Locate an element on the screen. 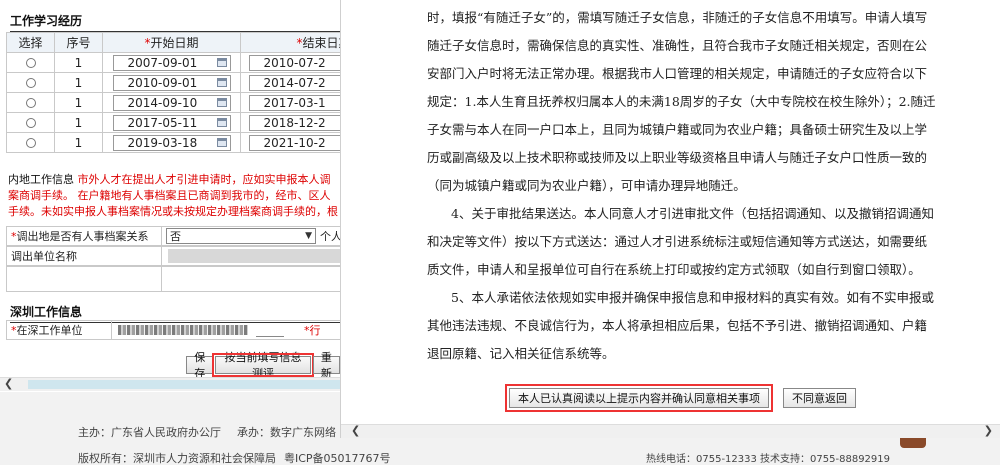 The height and width of the screenshot is (465, 1000). footer-organizer: 承办：数字广东网络 is located at coordinates (286, 432).